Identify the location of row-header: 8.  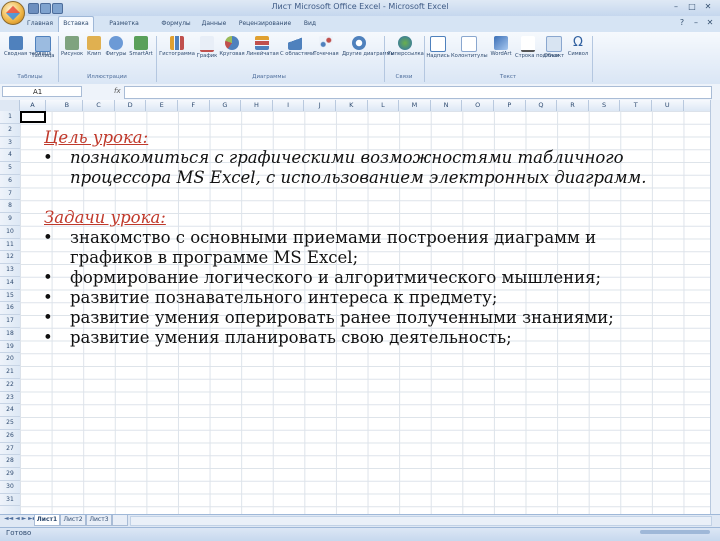
(10, 206).